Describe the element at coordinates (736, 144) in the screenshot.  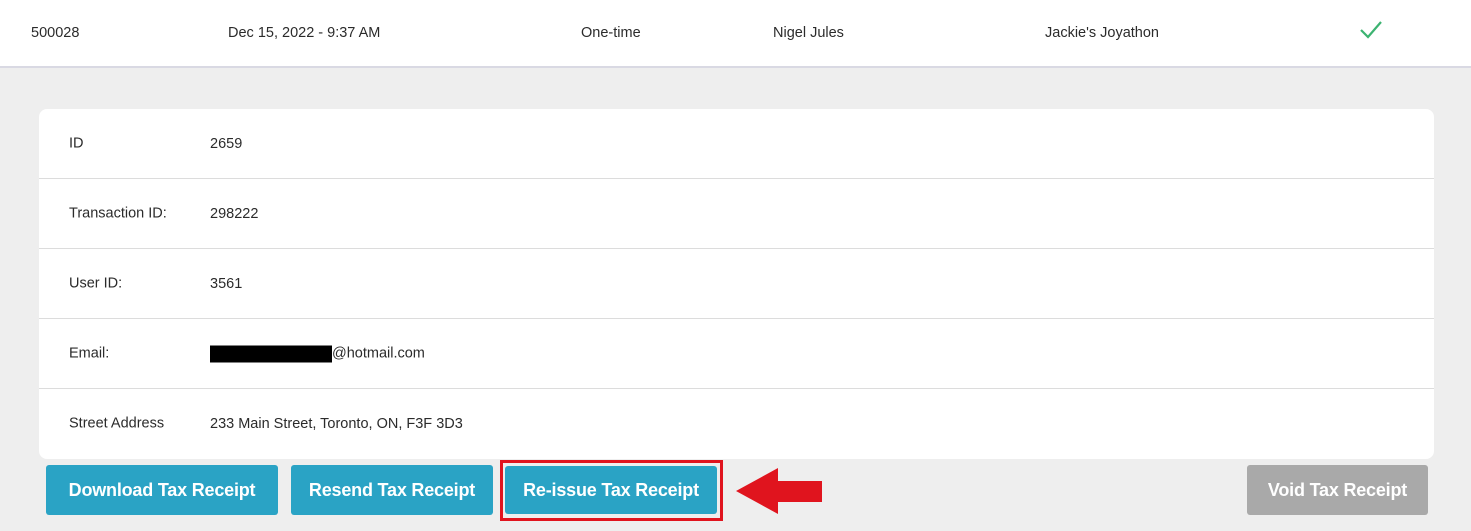
I see `detail-row-id: ID 2659` at that location.